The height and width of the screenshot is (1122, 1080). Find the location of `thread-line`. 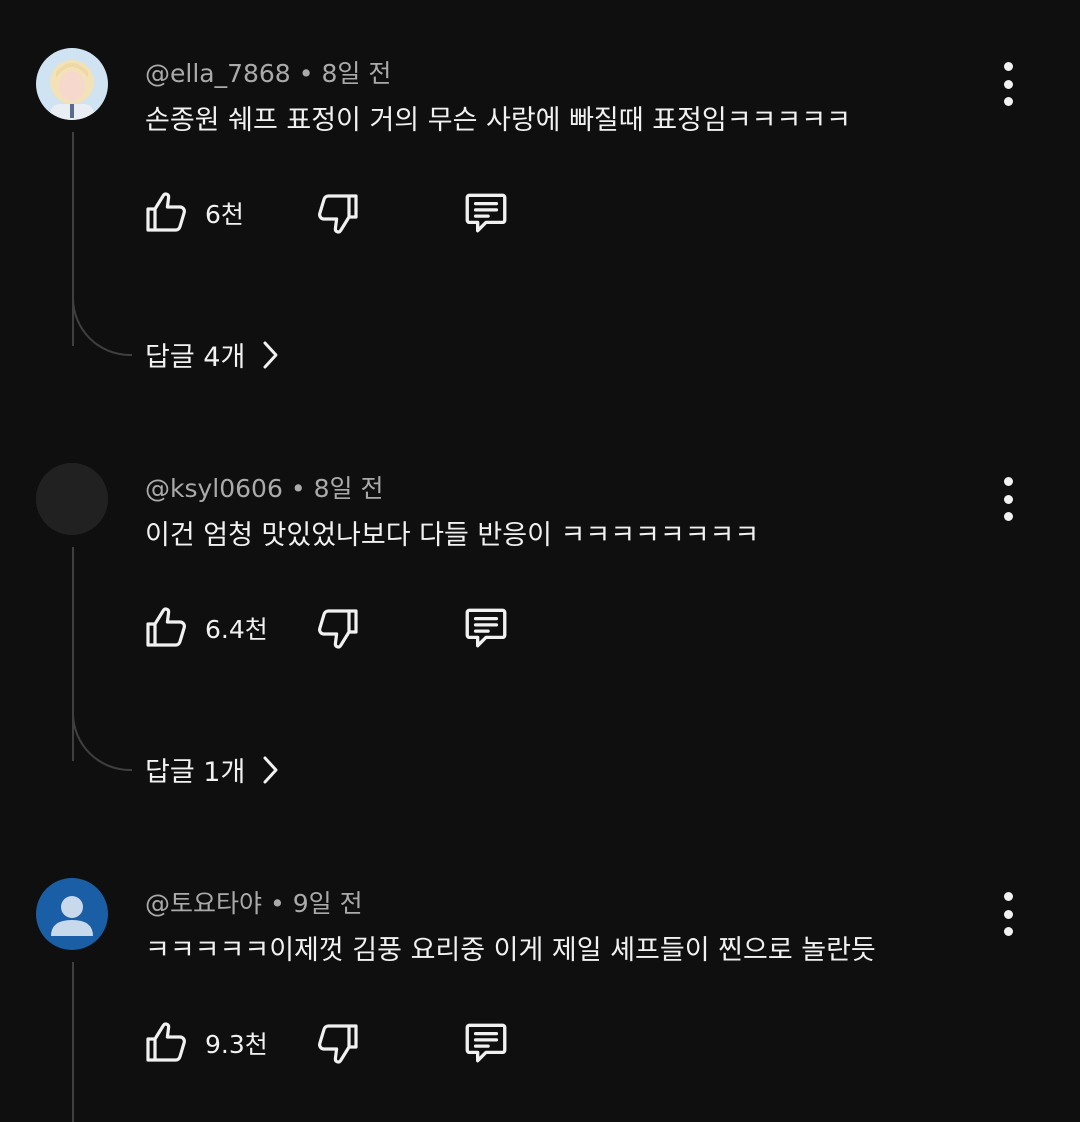

thread-line is located at coordinates (73, 1042).